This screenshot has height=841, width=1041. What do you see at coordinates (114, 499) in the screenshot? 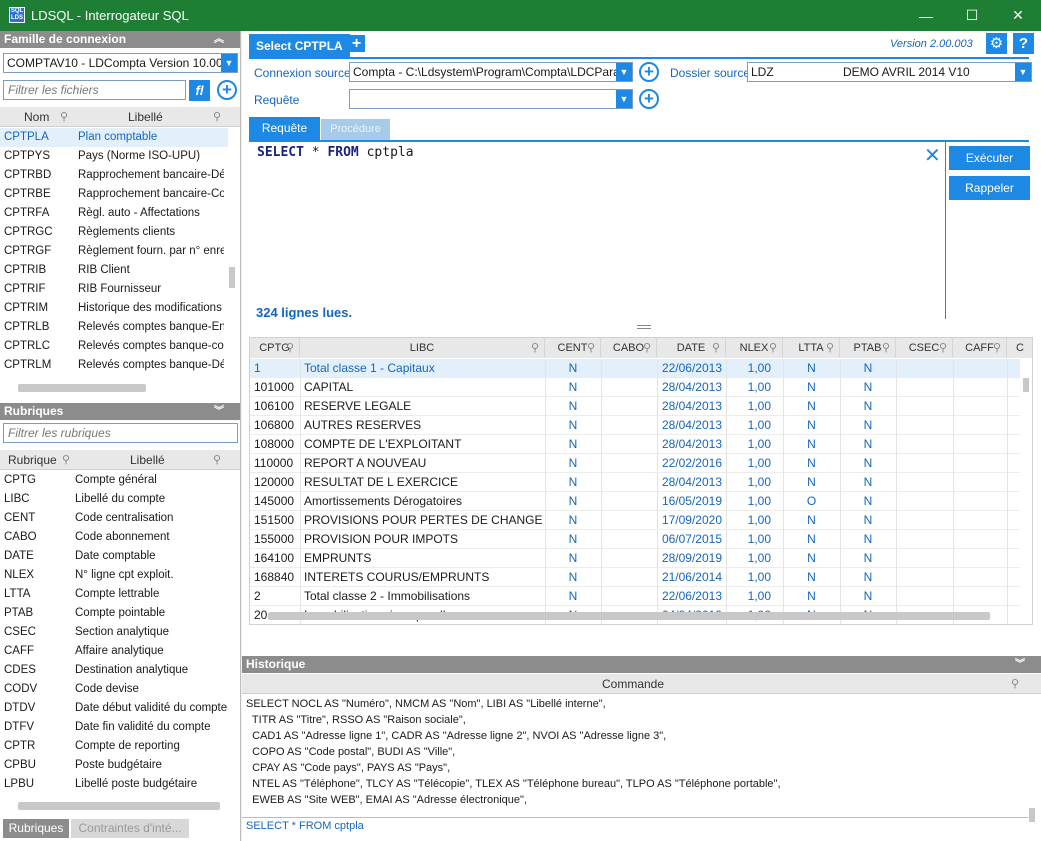
I see `rubrique-row: LIBC Libellé du compte` at bounding box center [114, 499].